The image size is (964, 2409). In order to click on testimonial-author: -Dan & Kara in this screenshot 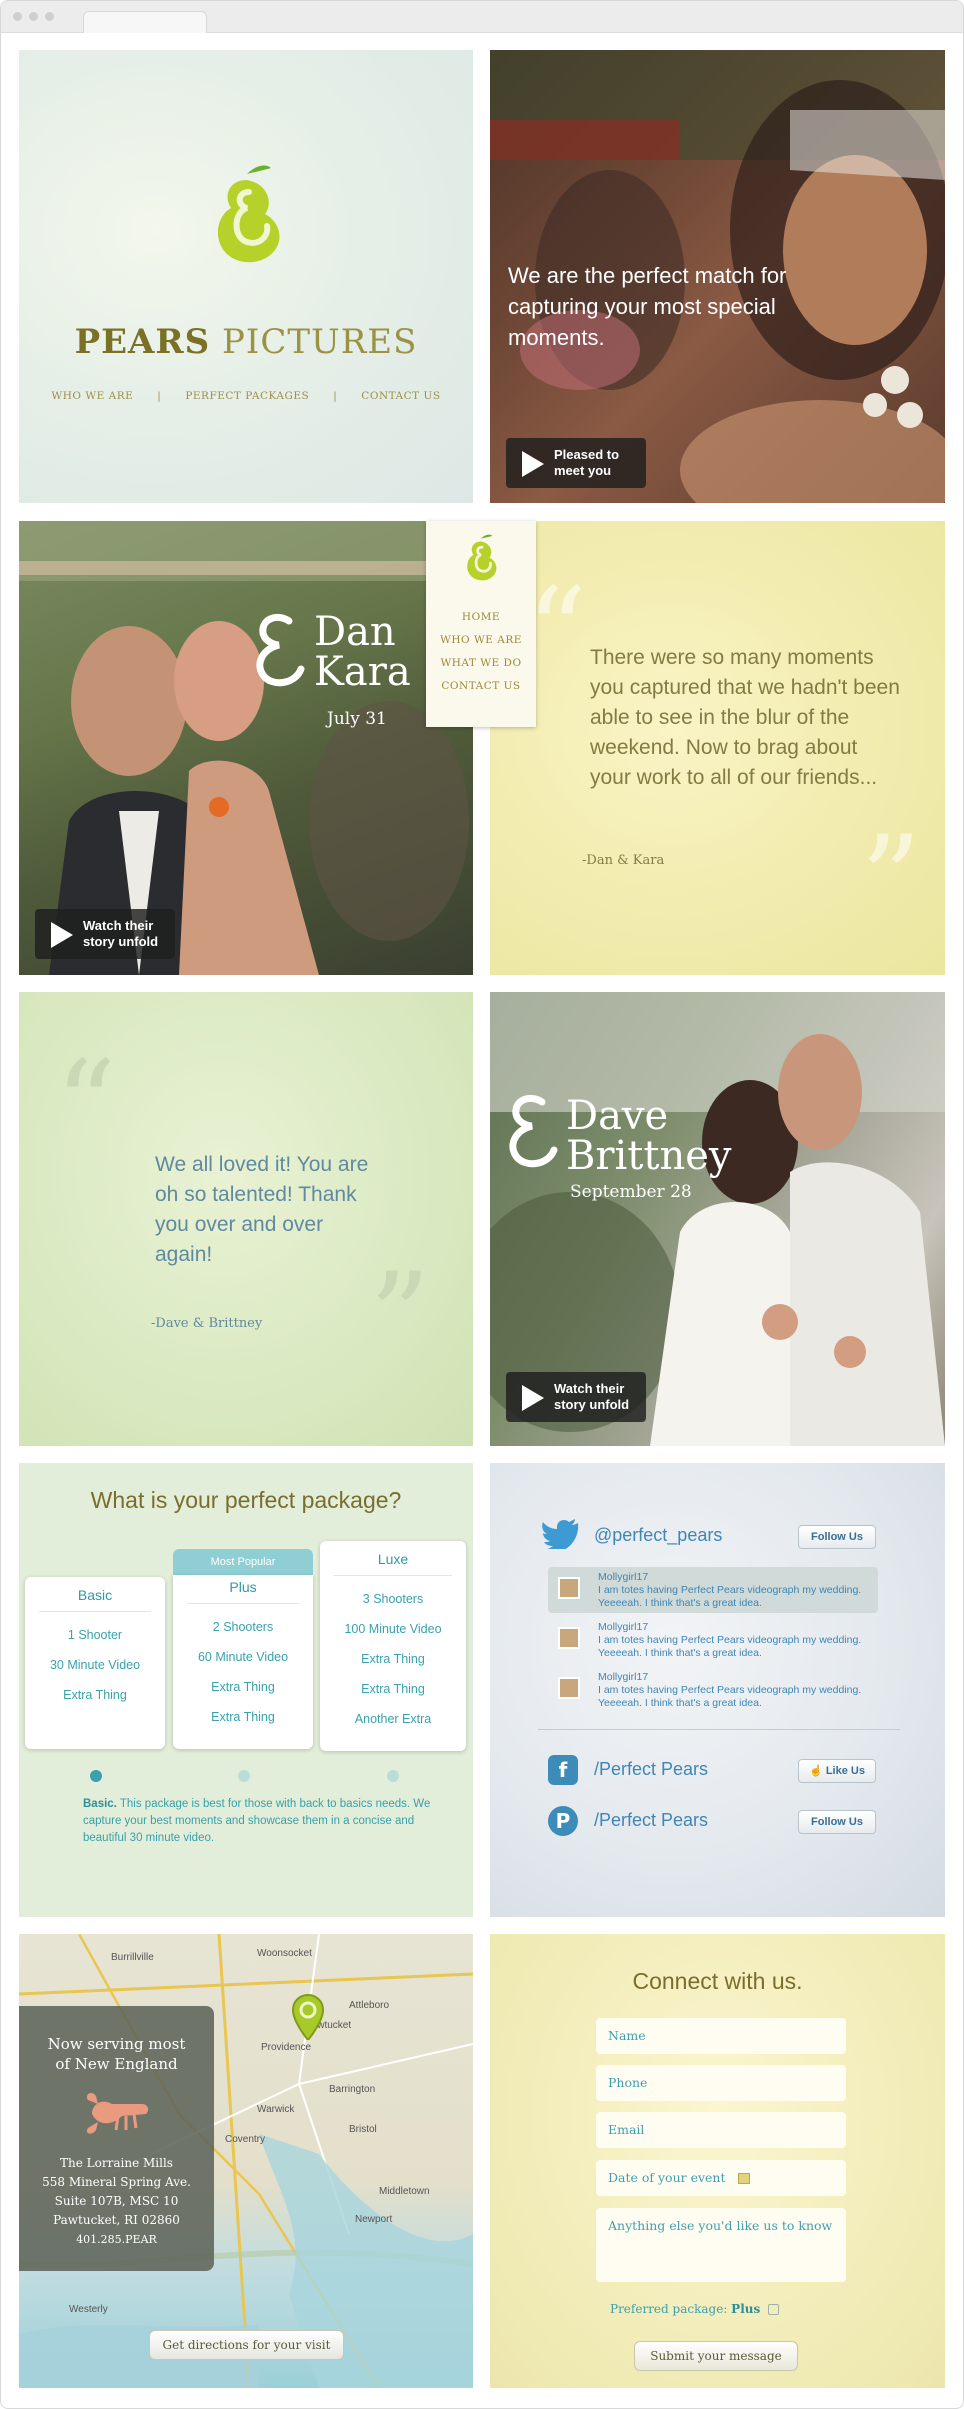, I will do `click(623, 860)`.